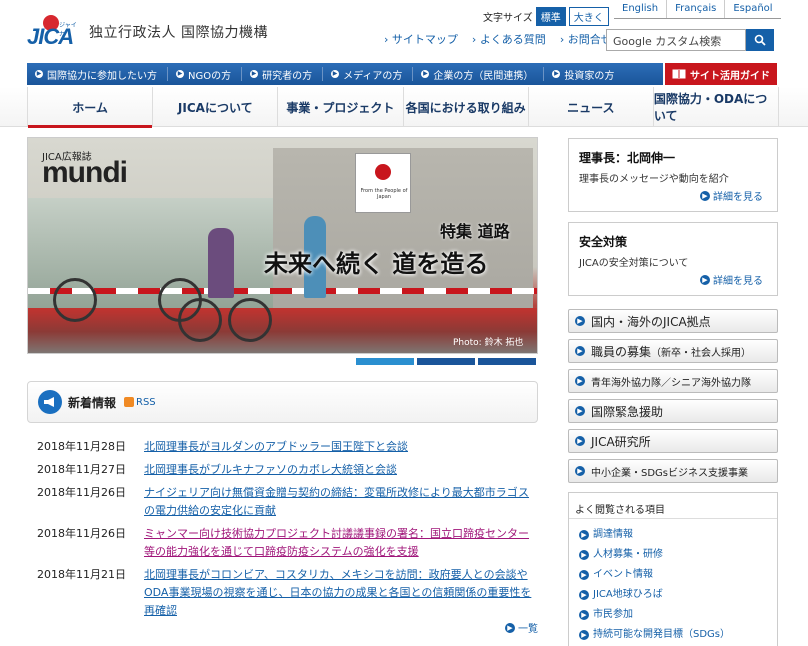  Describe the element at coordinates (640, 9) in the screenshot. I see `lang-english-link: English` at that location.